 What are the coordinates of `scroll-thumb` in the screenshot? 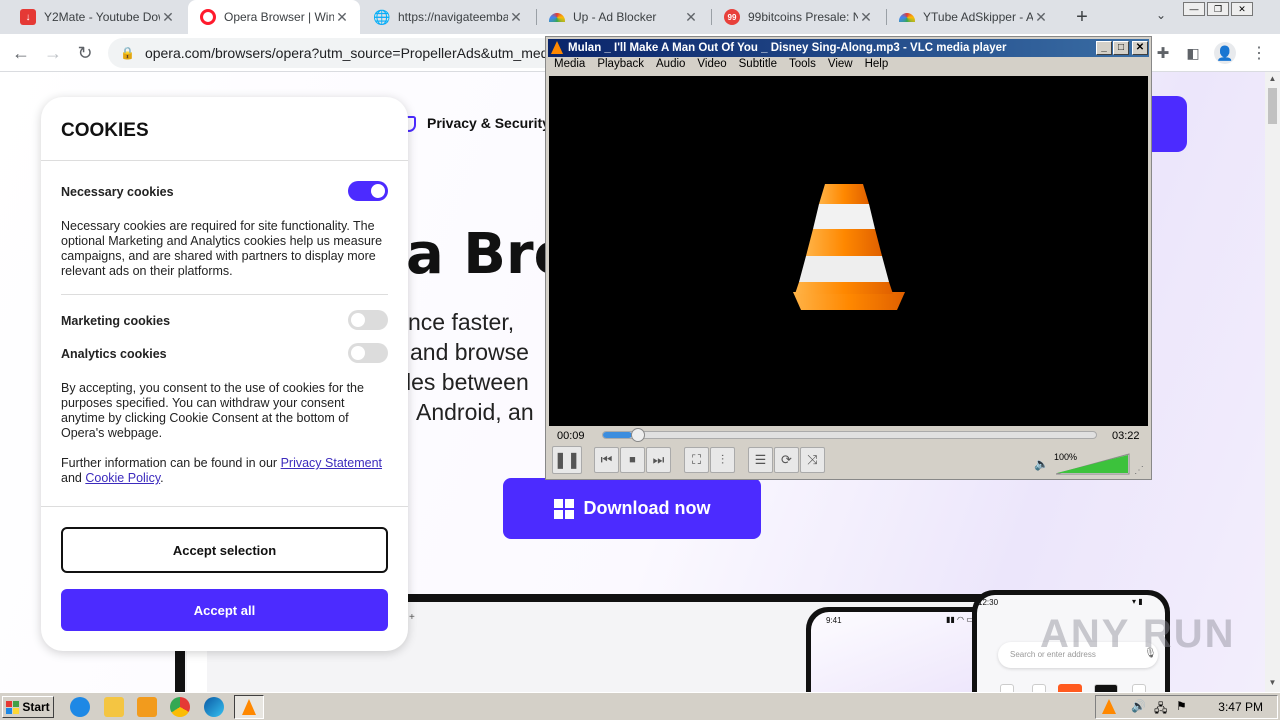 It's located at (1272, 106).